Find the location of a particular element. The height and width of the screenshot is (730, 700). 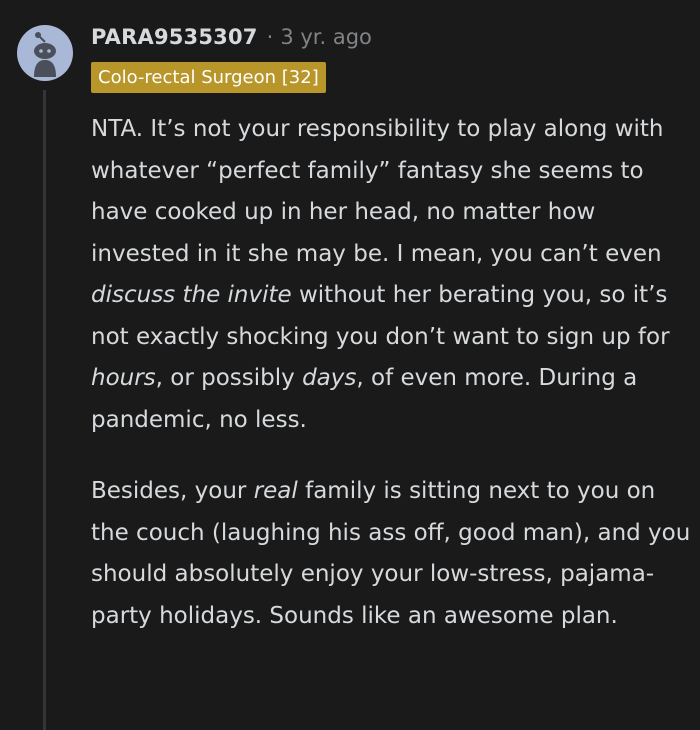

user-avatar is located at coordinates (45, 53).